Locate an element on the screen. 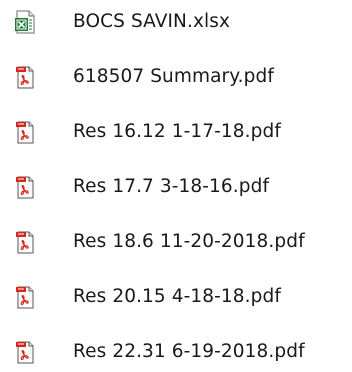  file-name: Res 22.31 6-19-2018.pdf is located at coordinates (189, 351).